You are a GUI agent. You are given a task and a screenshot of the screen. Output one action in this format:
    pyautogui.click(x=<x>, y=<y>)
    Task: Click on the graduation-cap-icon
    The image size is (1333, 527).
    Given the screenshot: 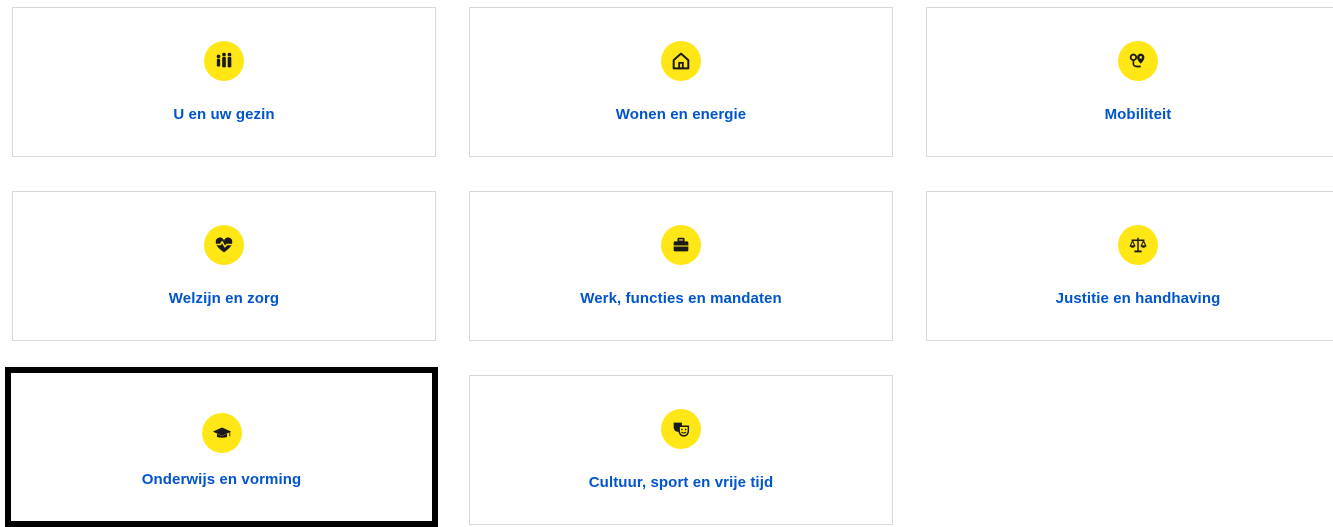 What is the action you would take?
    pyautogui.click(x=221, y=433)
    